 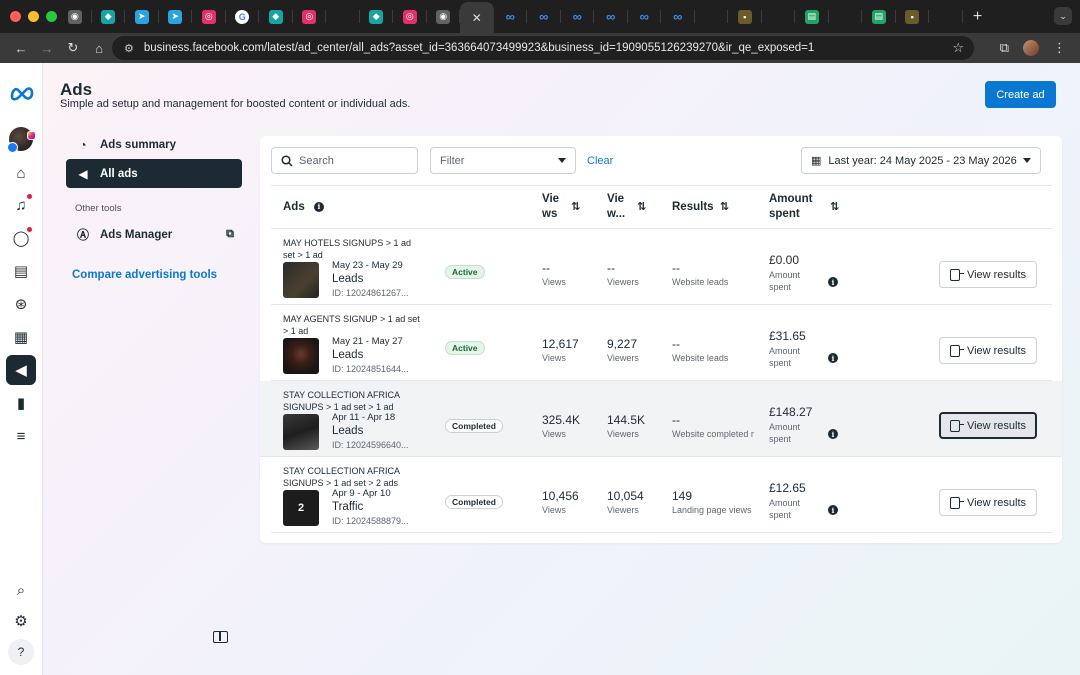 I want to click on planner-icon: ▦, so click(x=21, y=337).